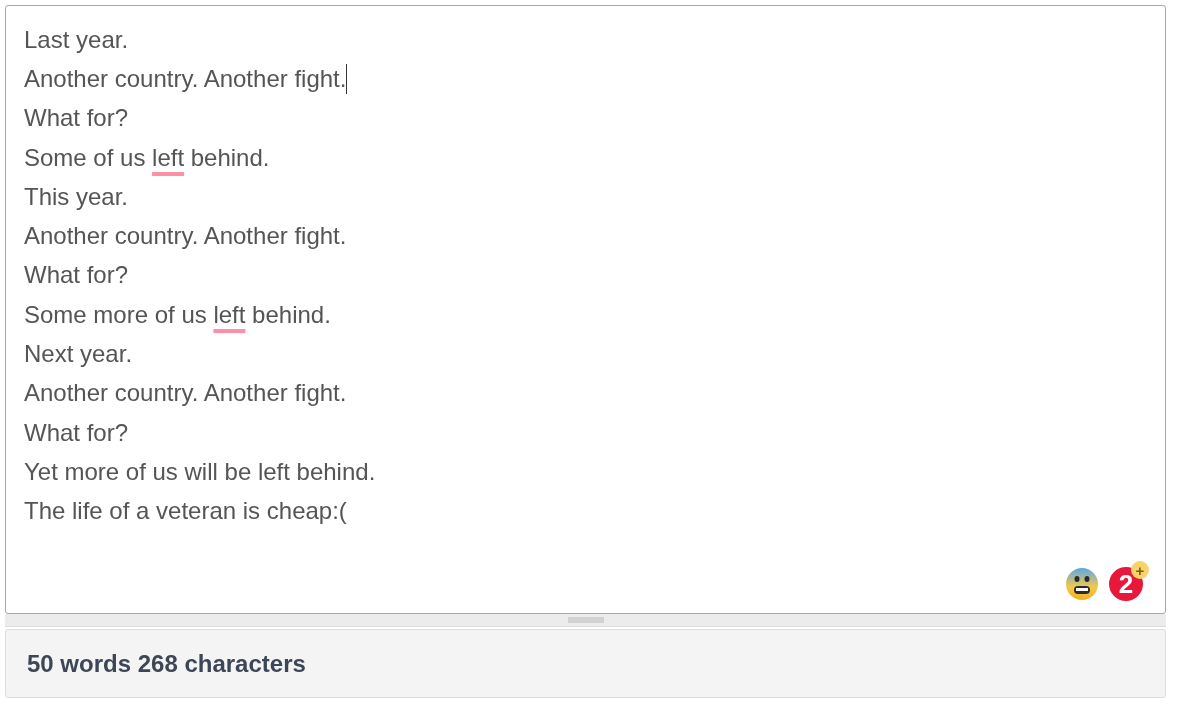  What do you see at coordinates (1140, 570) in the screenshot?
I see `add-badge: +` at bounding box center [1140, 570].